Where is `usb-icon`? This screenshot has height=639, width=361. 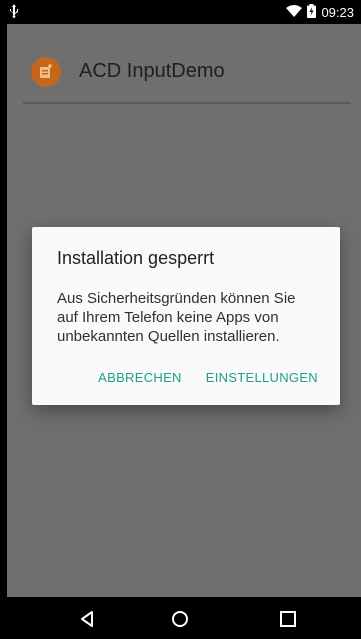
usb-icon is located at coordinates (14, 12).